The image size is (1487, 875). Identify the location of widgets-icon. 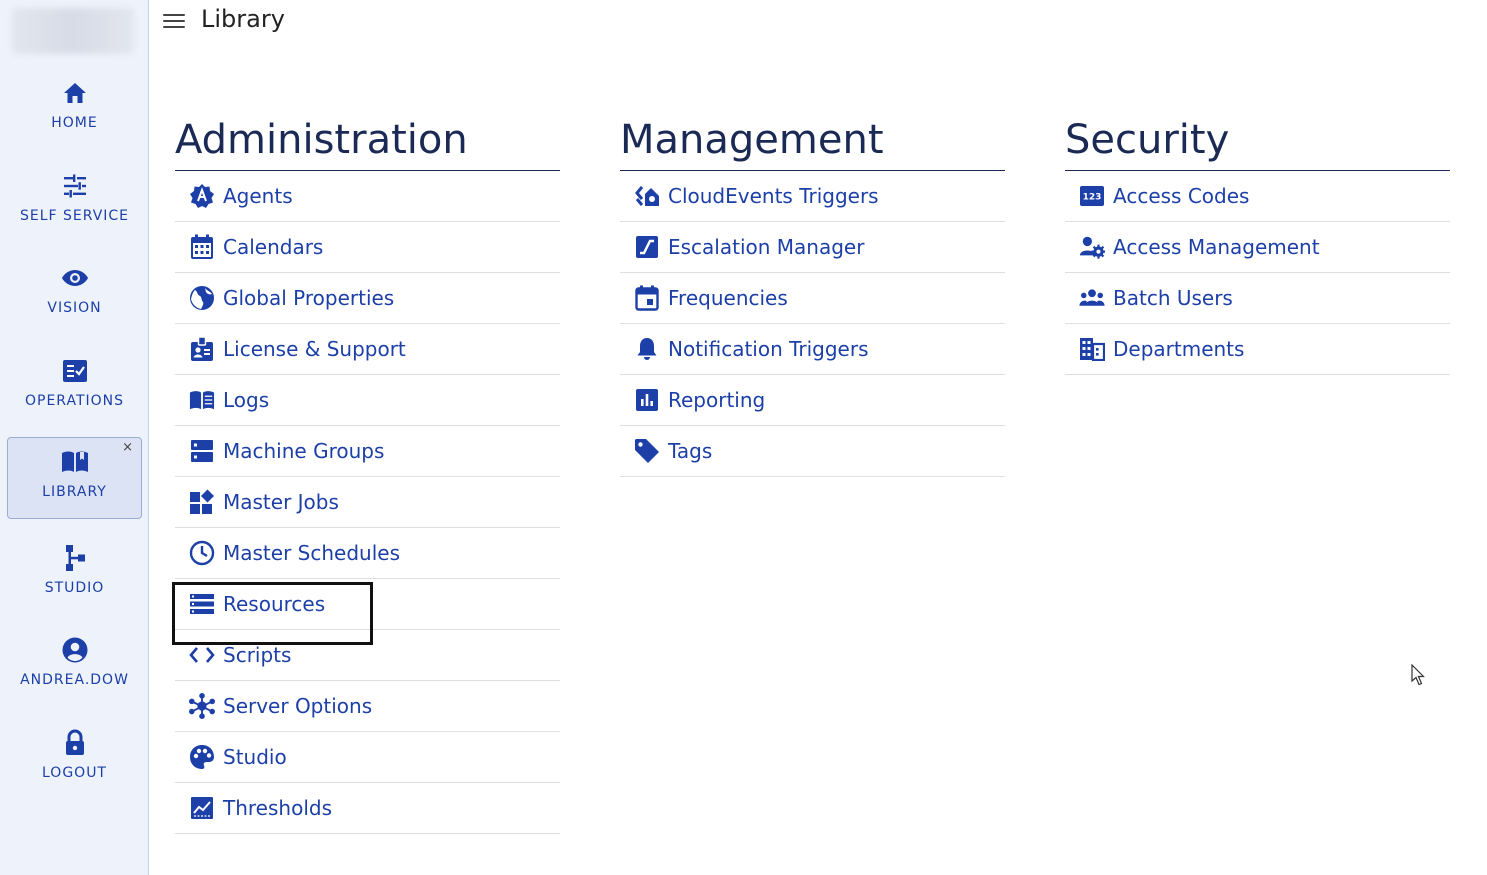
(202, 502).